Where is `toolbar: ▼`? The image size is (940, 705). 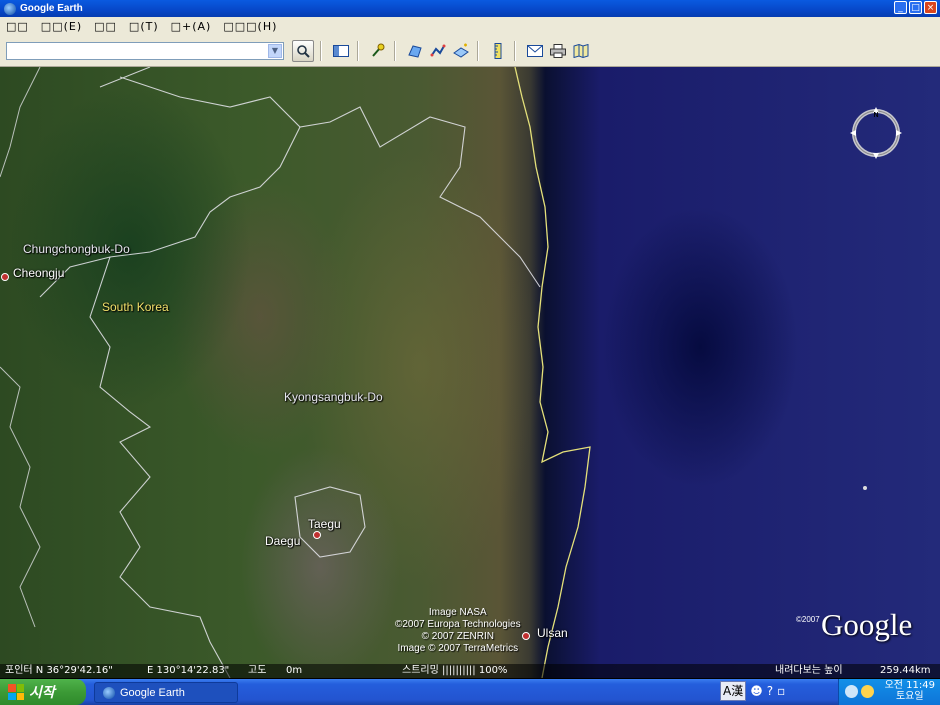 toolbar: ▼ is located at coordinates (470, 51).